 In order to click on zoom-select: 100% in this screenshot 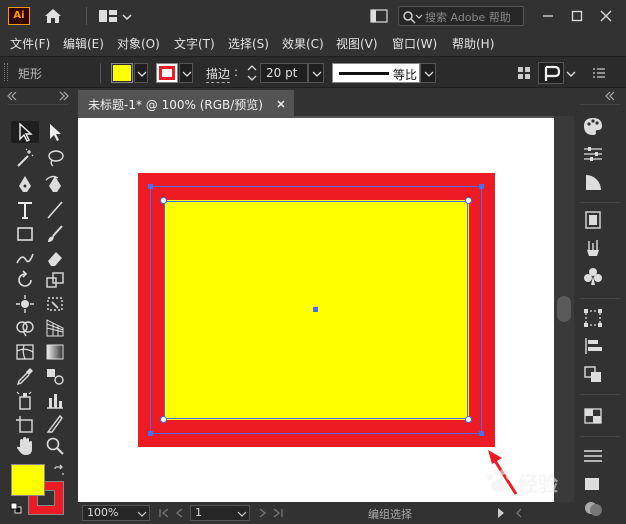, I will do `click(116, 513)`.